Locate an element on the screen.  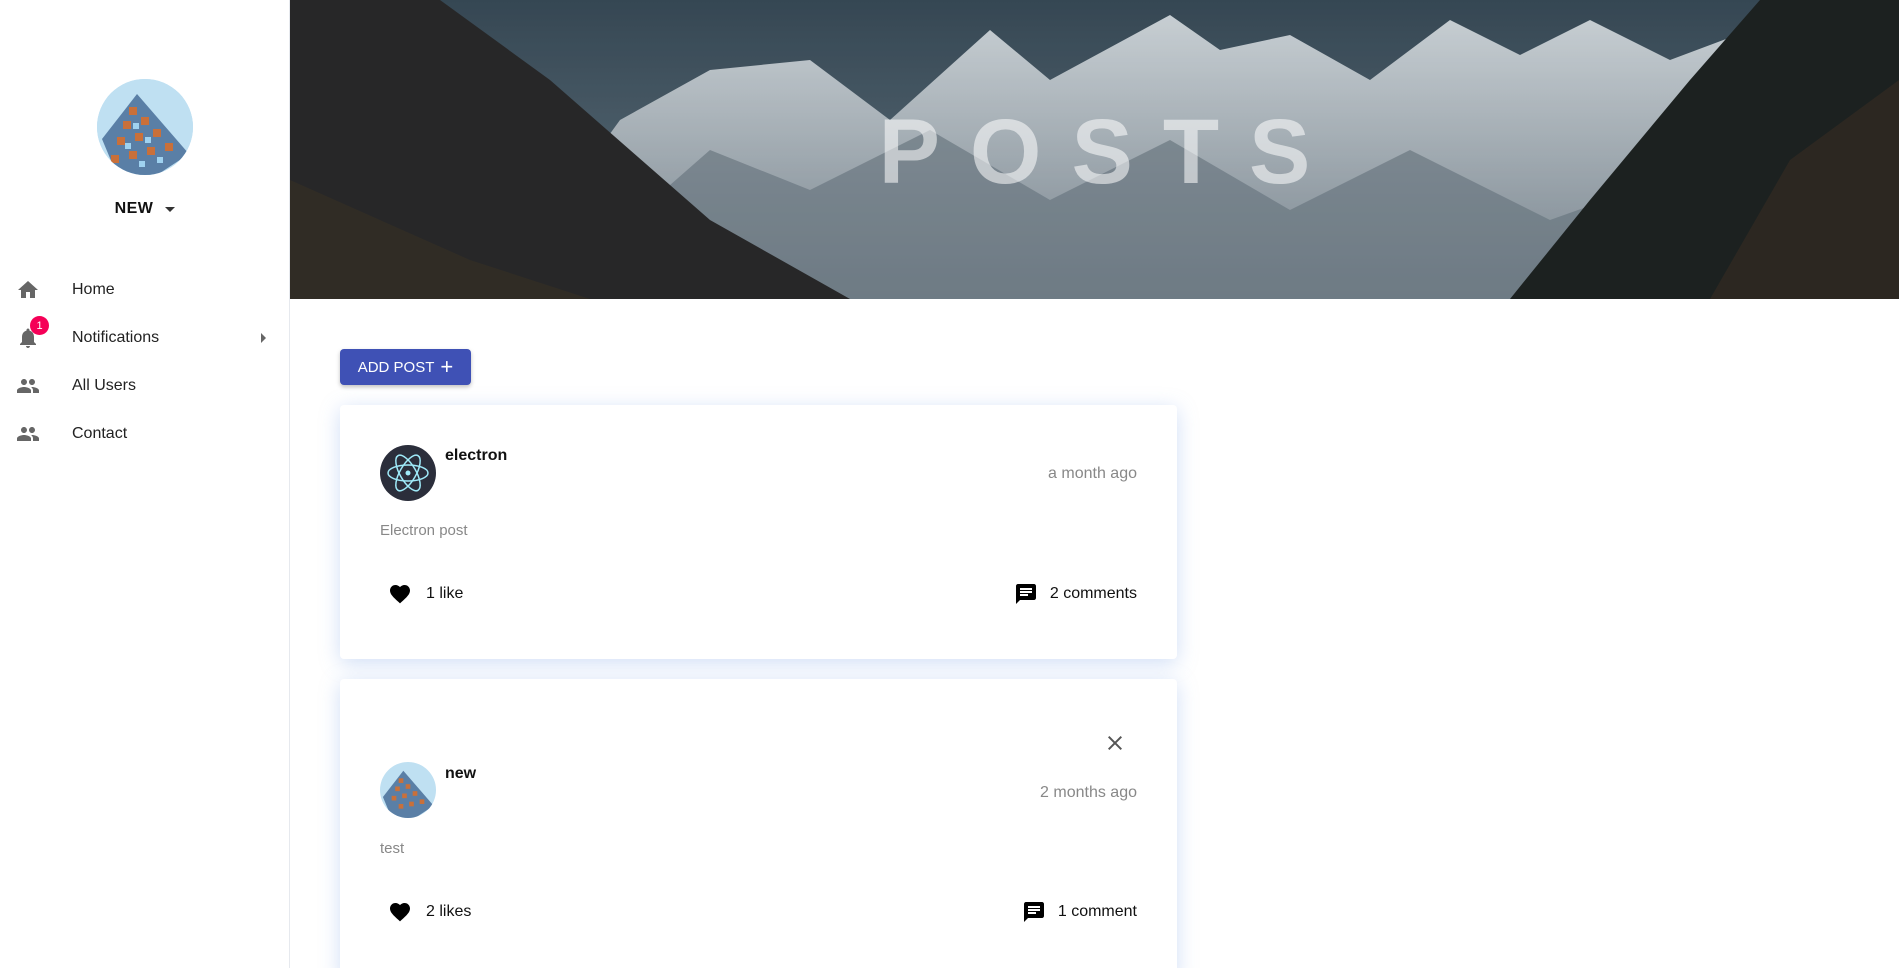
comments-button: 2 comments is located at coordinates (1075, 594).